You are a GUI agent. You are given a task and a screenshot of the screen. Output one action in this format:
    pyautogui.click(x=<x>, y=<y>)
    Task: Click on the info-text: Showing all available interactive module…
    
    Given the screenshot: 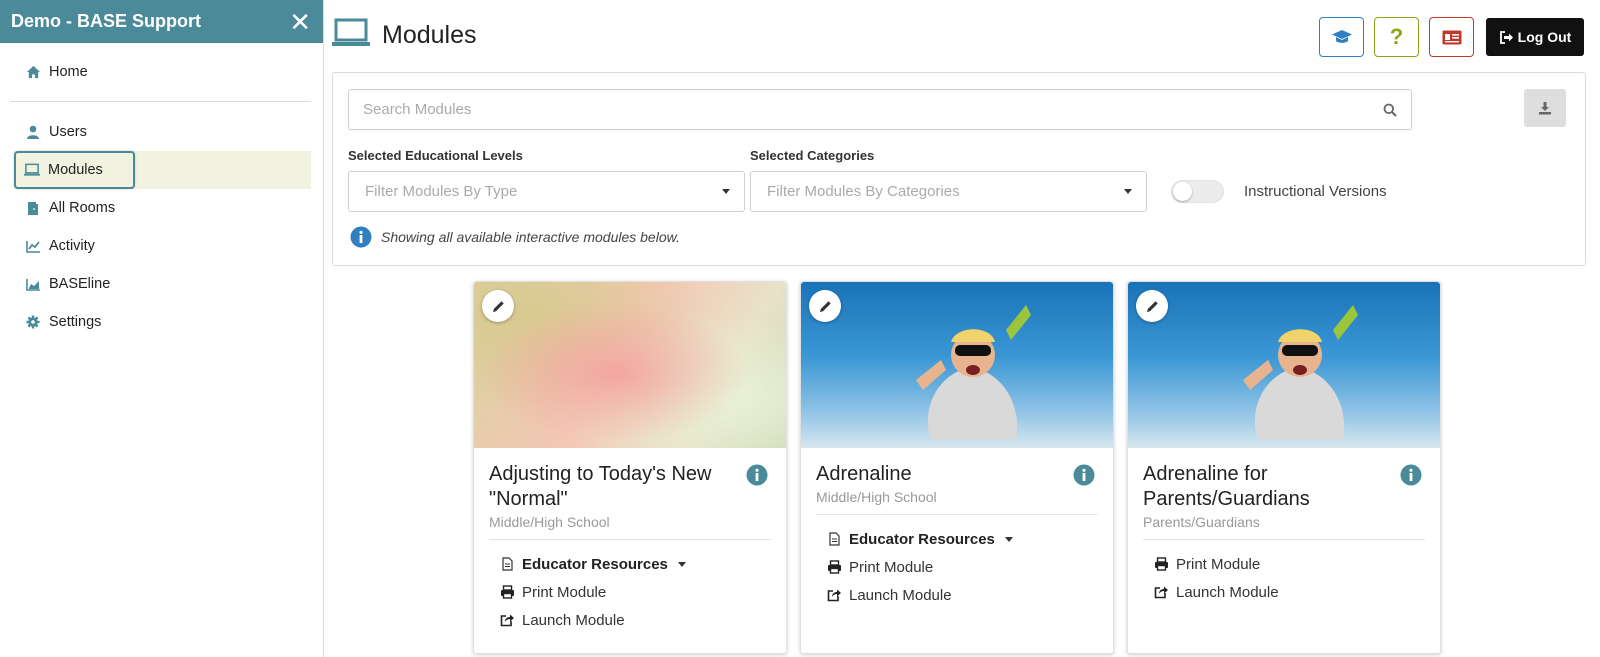 What is the action you would take?
    pyautogui.click(x=530, y=237)
    